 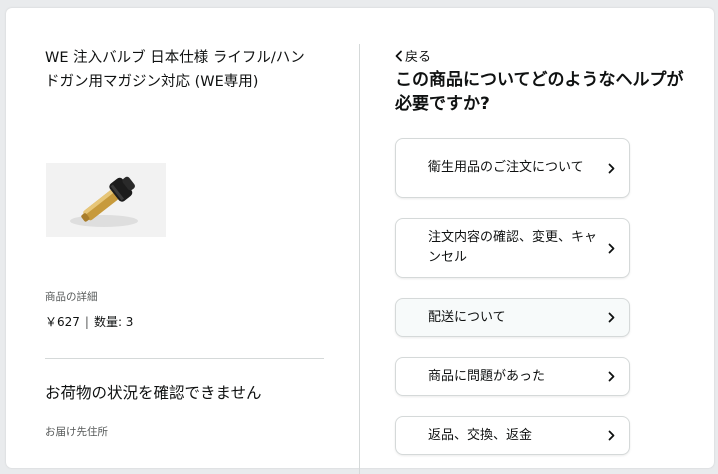 I want to click on back-link: 戻る, so click(x=412, y=55).